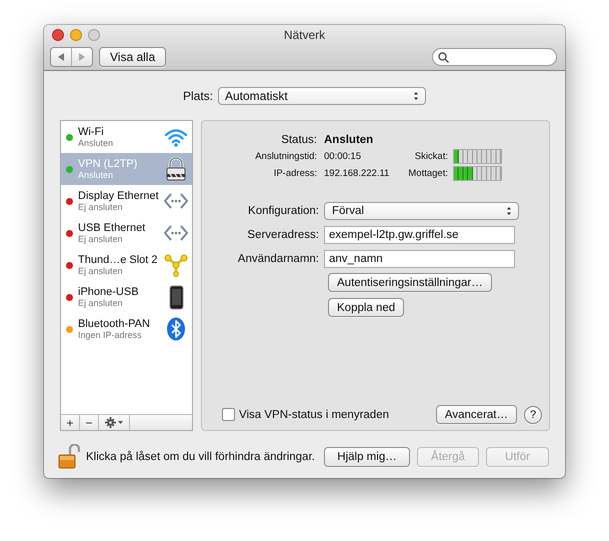 The width and height of the screenshot is (609, 541). Describe the element at coordinates (421, 211) in the screenshot. I see `configuration-dropdown: Förval` at that location.